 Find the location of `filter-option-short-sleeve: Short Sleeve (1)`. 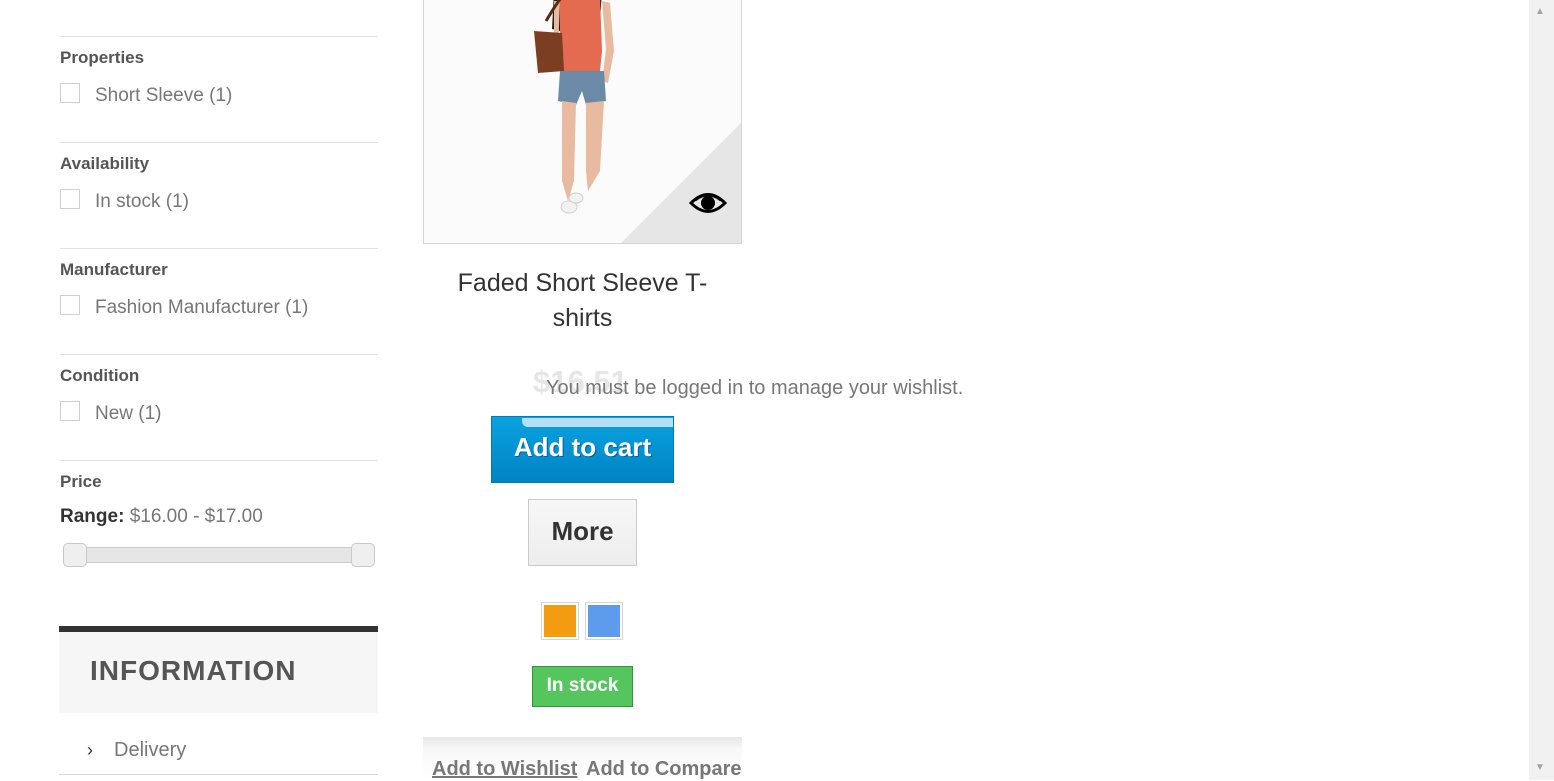

filter-option-short-sleeve: Short Sleeve (1) is located at coordinates (163, 96).